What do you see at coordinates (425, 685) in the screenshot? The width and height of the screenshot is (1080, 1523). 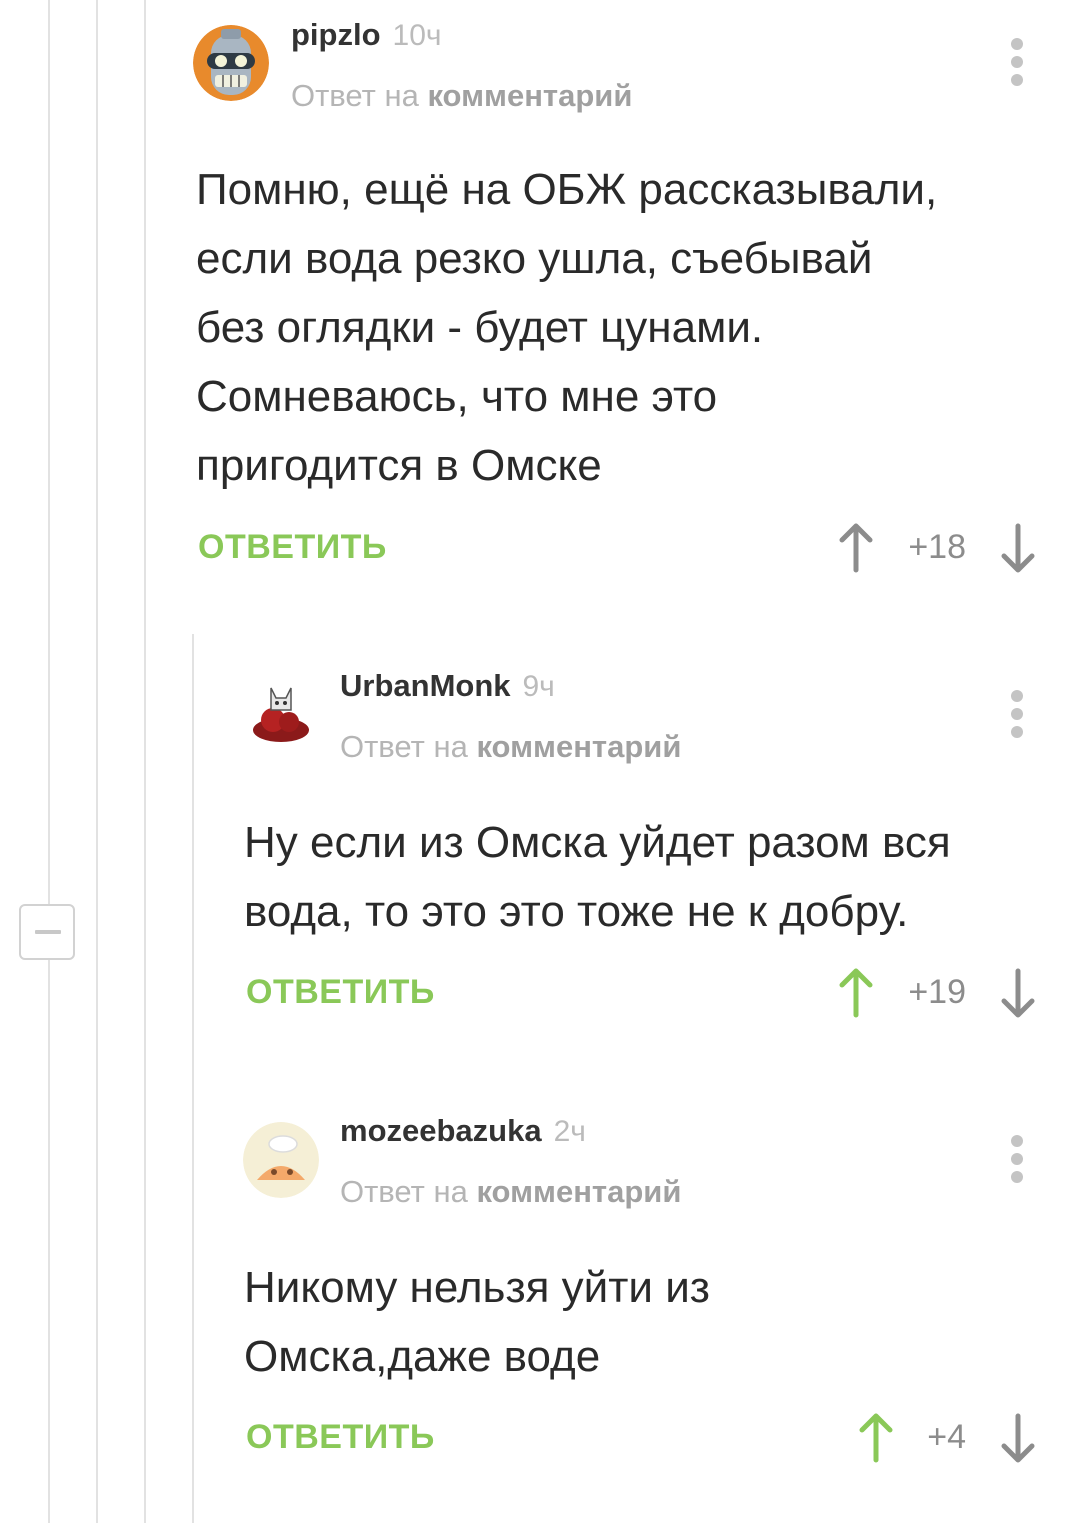 I see `author-name-text: UrbanMonk` at bounding box center [425, 685].